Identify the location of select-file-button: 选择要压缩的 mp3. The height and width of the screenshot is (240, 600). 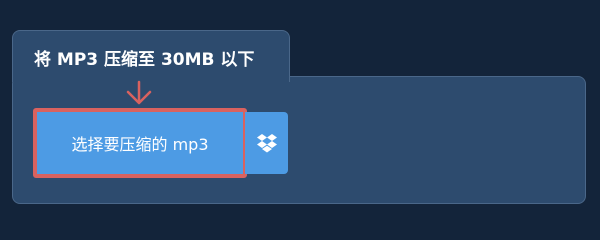
(140, 143).